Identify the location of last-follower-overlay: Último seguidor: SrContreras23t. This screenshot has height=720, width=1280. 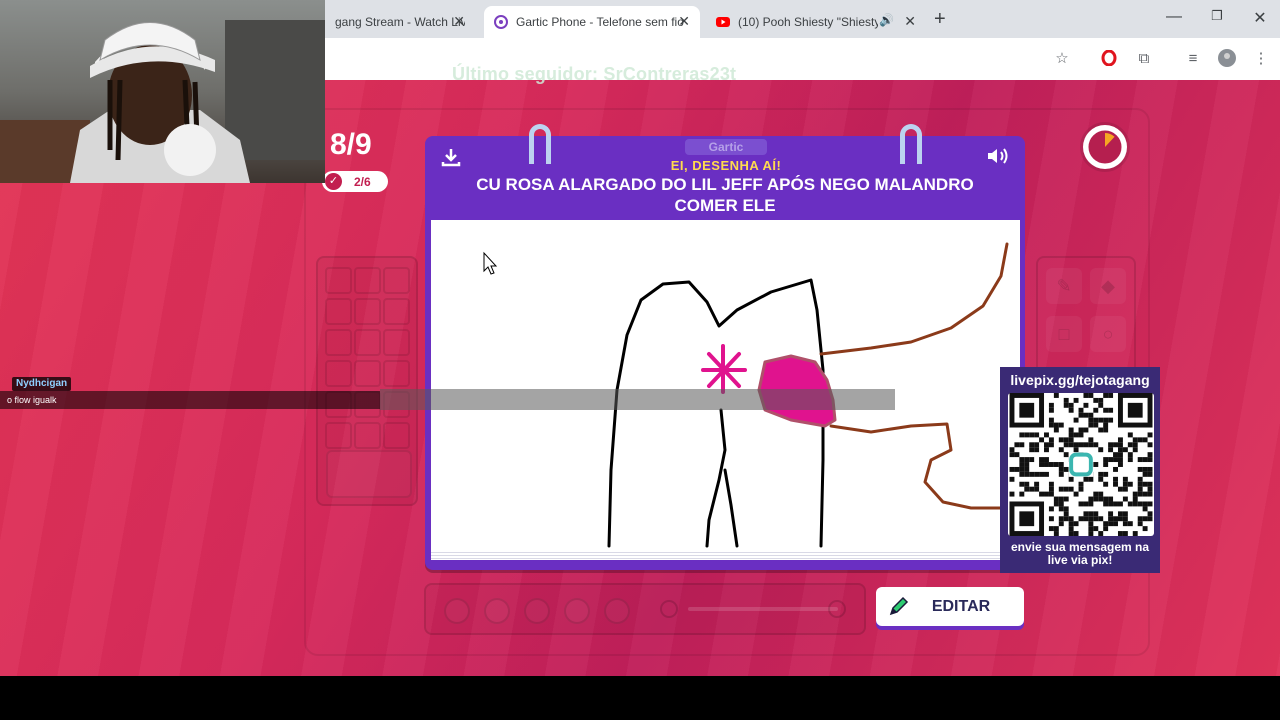
(594, 74).